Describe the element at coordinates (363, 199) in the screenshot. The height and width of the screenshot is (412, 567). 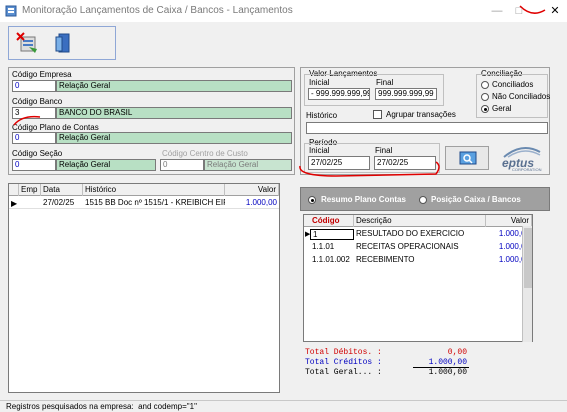
I see `tab-resumo-label: Resumo Plano Contas` at that location.